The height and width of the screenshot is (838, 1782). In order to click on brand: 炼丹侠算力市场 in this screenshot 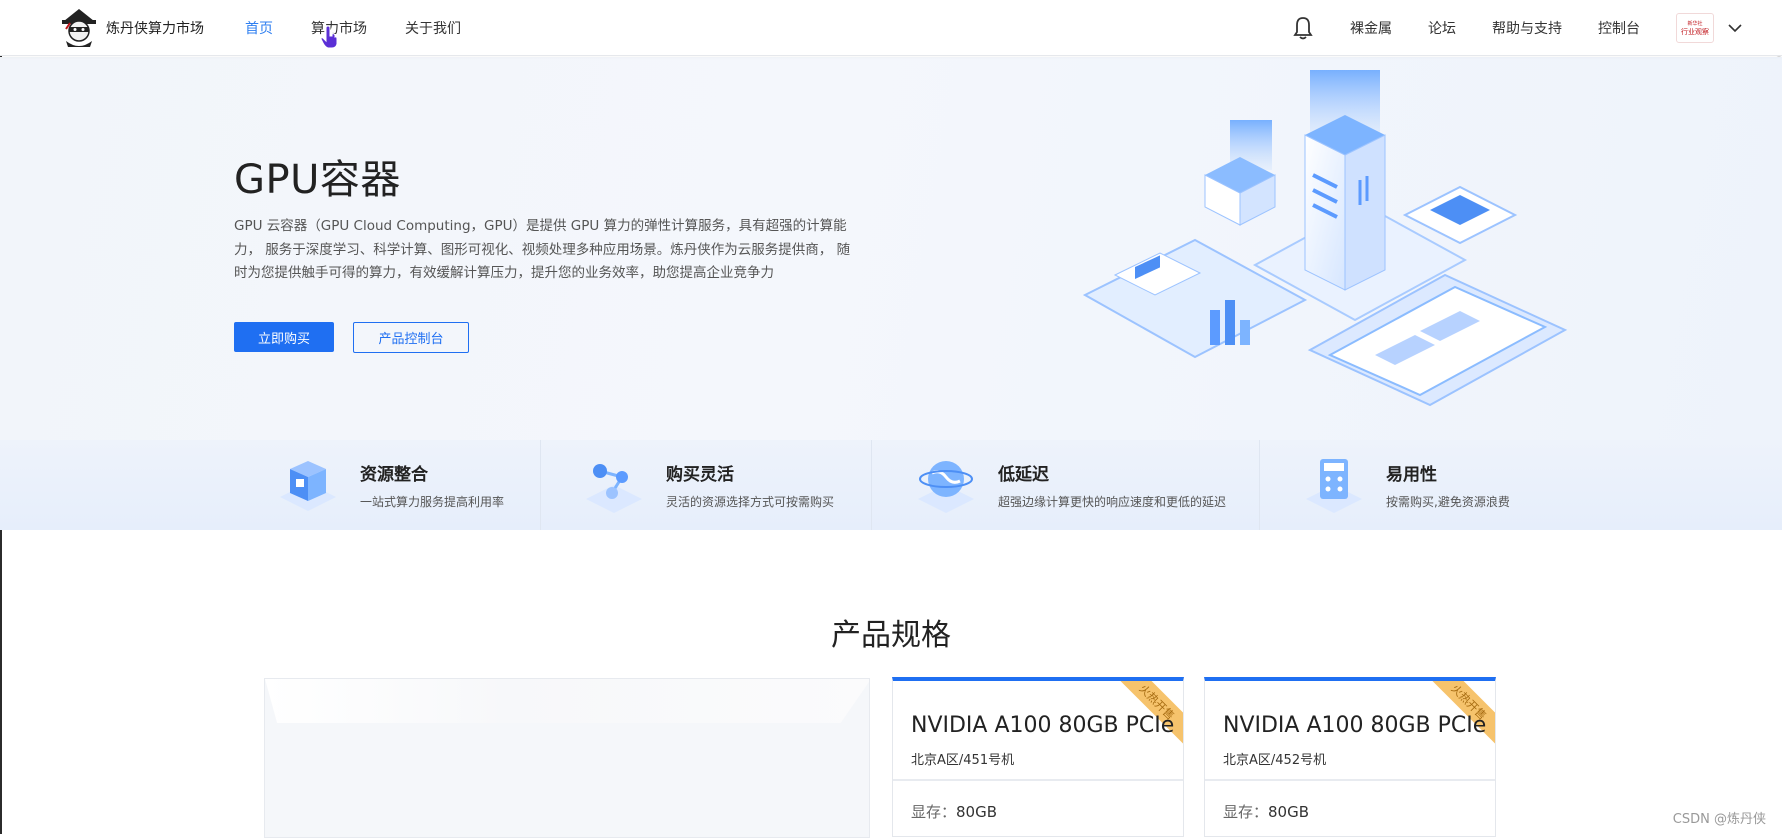, I will do `click(132, 28)`.